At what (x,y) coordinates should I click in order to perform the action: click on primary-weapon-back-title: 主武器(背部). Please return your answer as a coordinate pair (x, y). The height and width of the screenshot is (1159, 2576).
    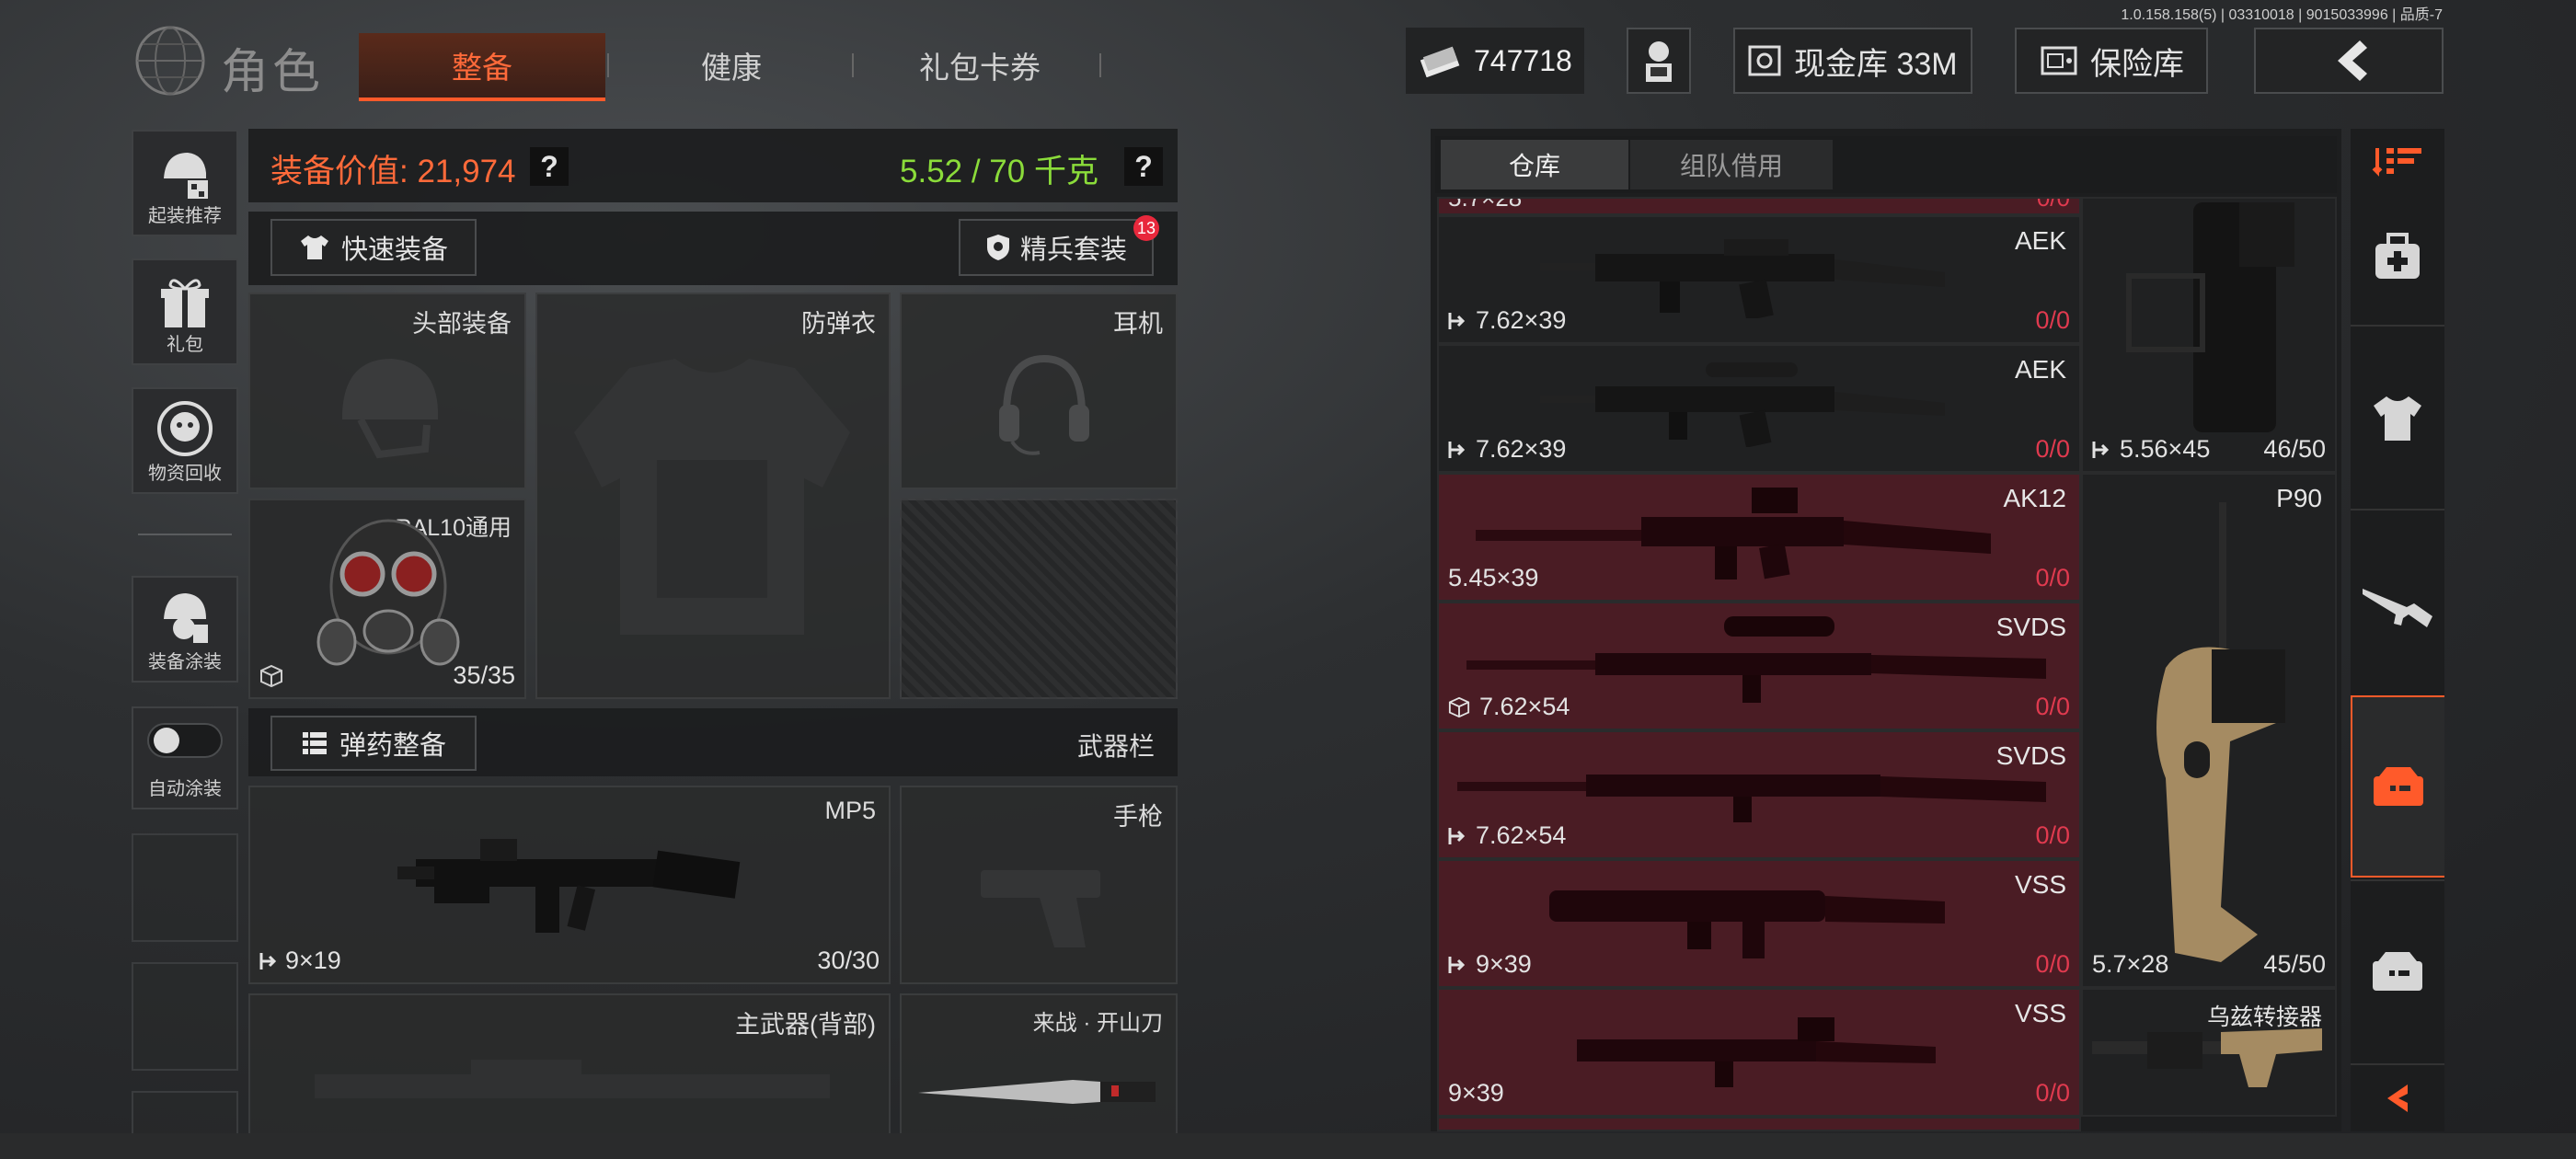
    Looking at the image, I should click on (805, 1025).